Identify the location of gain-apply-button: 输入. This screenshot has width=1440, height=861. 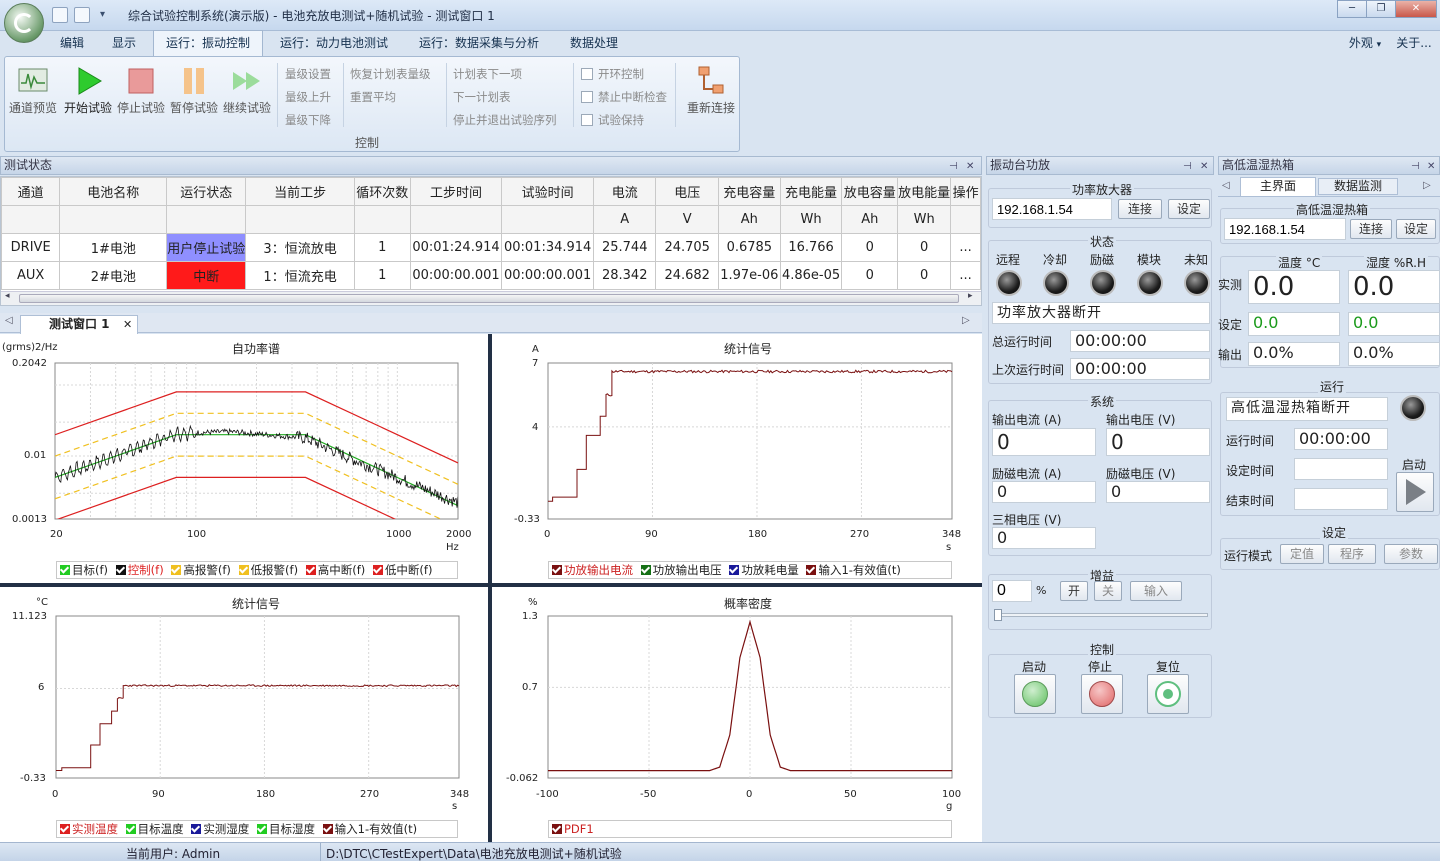
(1156, 591).